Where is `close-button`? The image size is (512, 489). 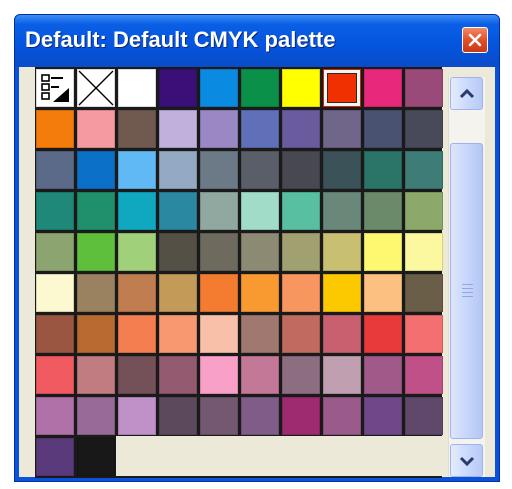
close-button is located at coordinates (475, 40).